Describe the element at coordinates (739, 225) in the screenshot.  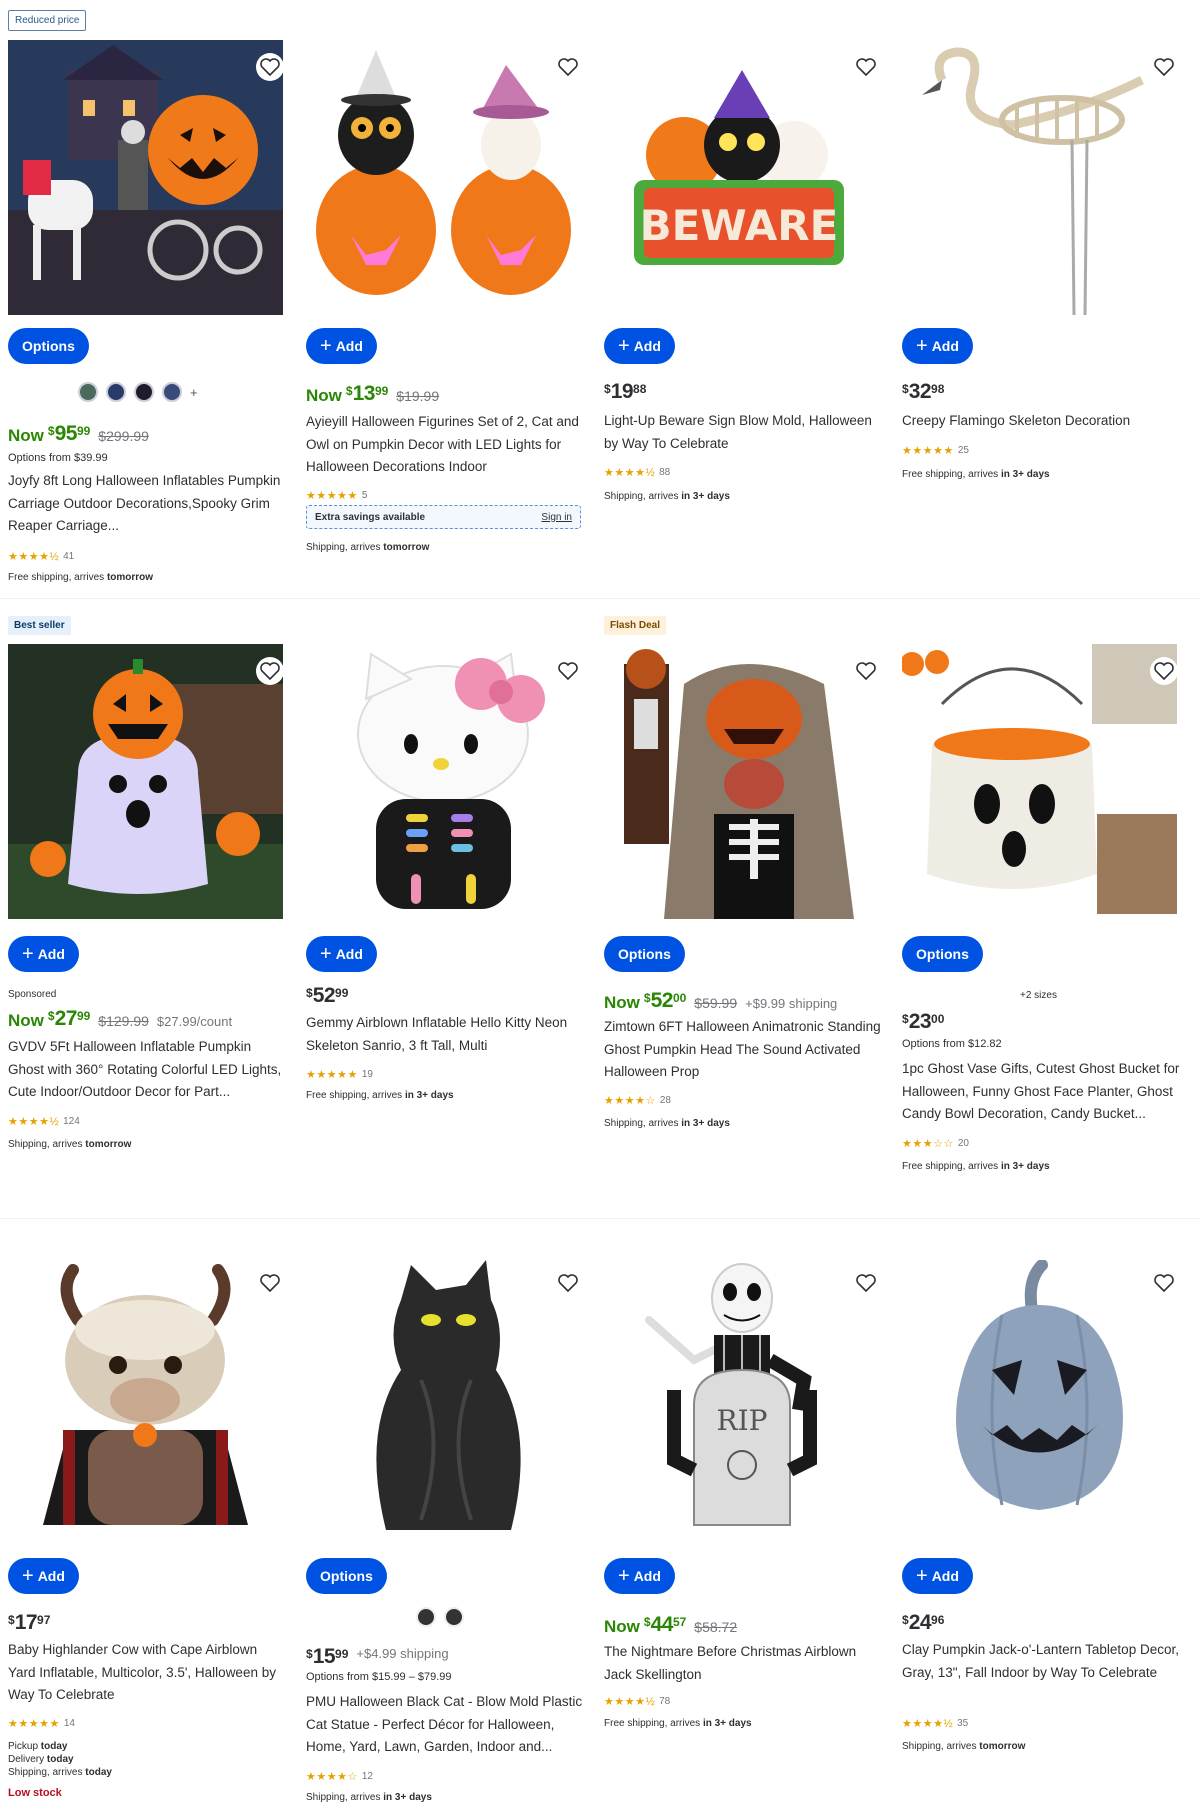
I see `beware-sign-text: BEWARE` at that location.